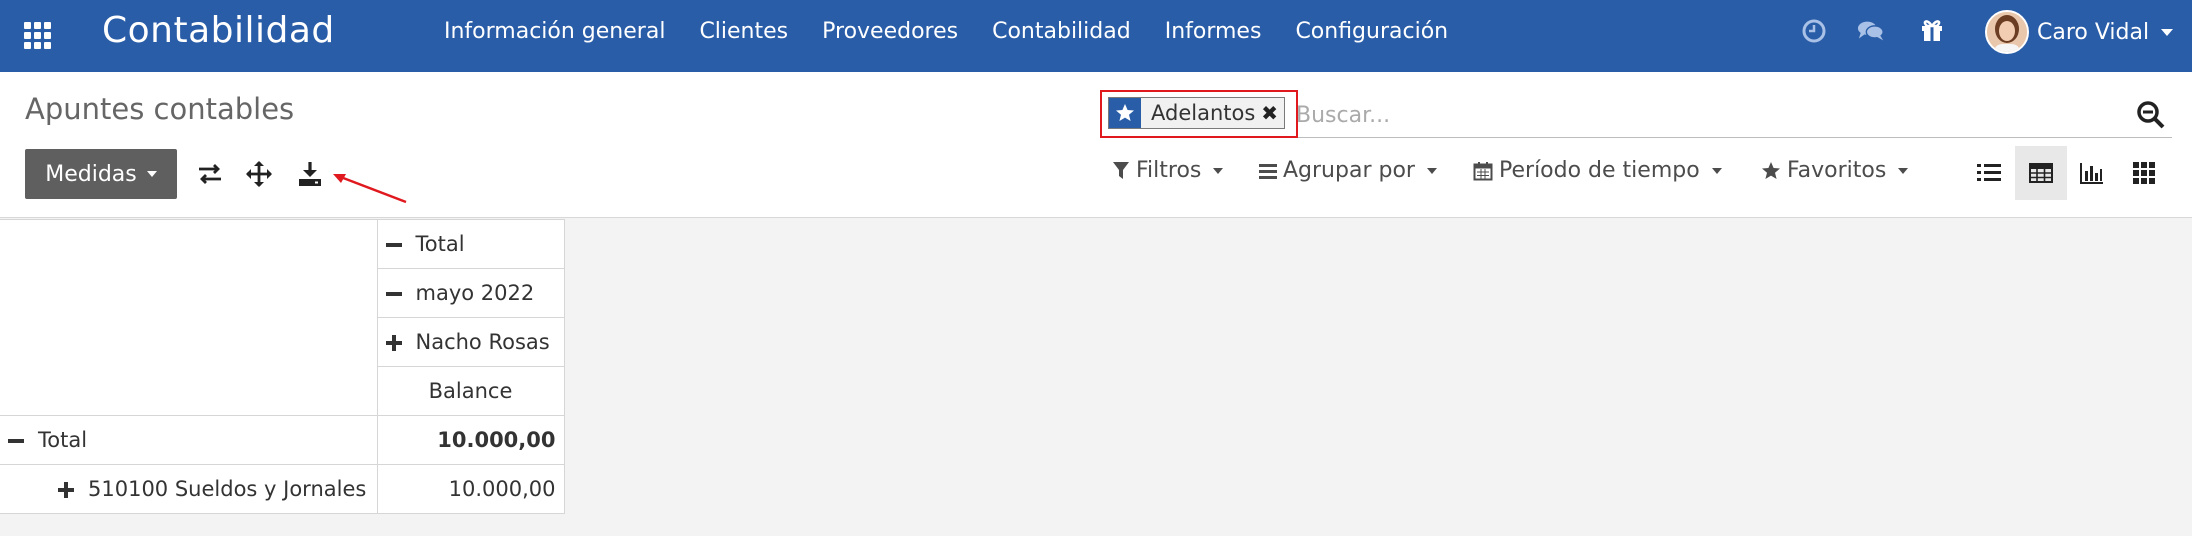 The width and height of the screenshot is (2192, 536). What do you see at coordinates (91, 174) in the screenshot?
I see `measures-label: Medidas` at bounding box center [91, 174].